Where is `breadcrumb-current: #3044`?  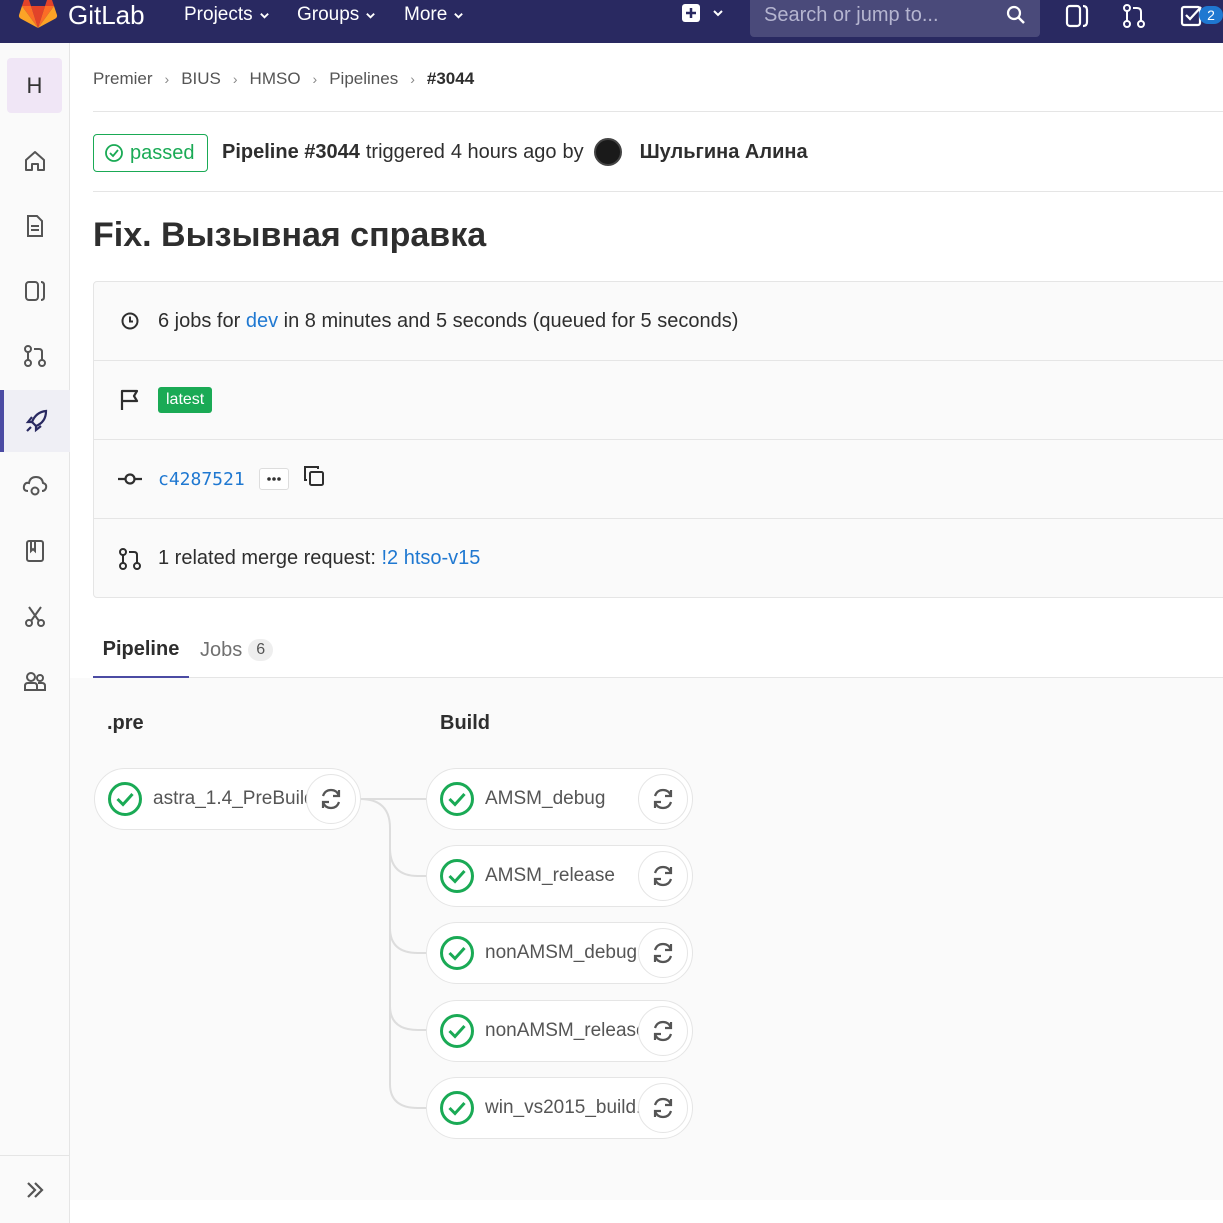 breadcrumb-current: #3044 is located at coordinates (450, 79).